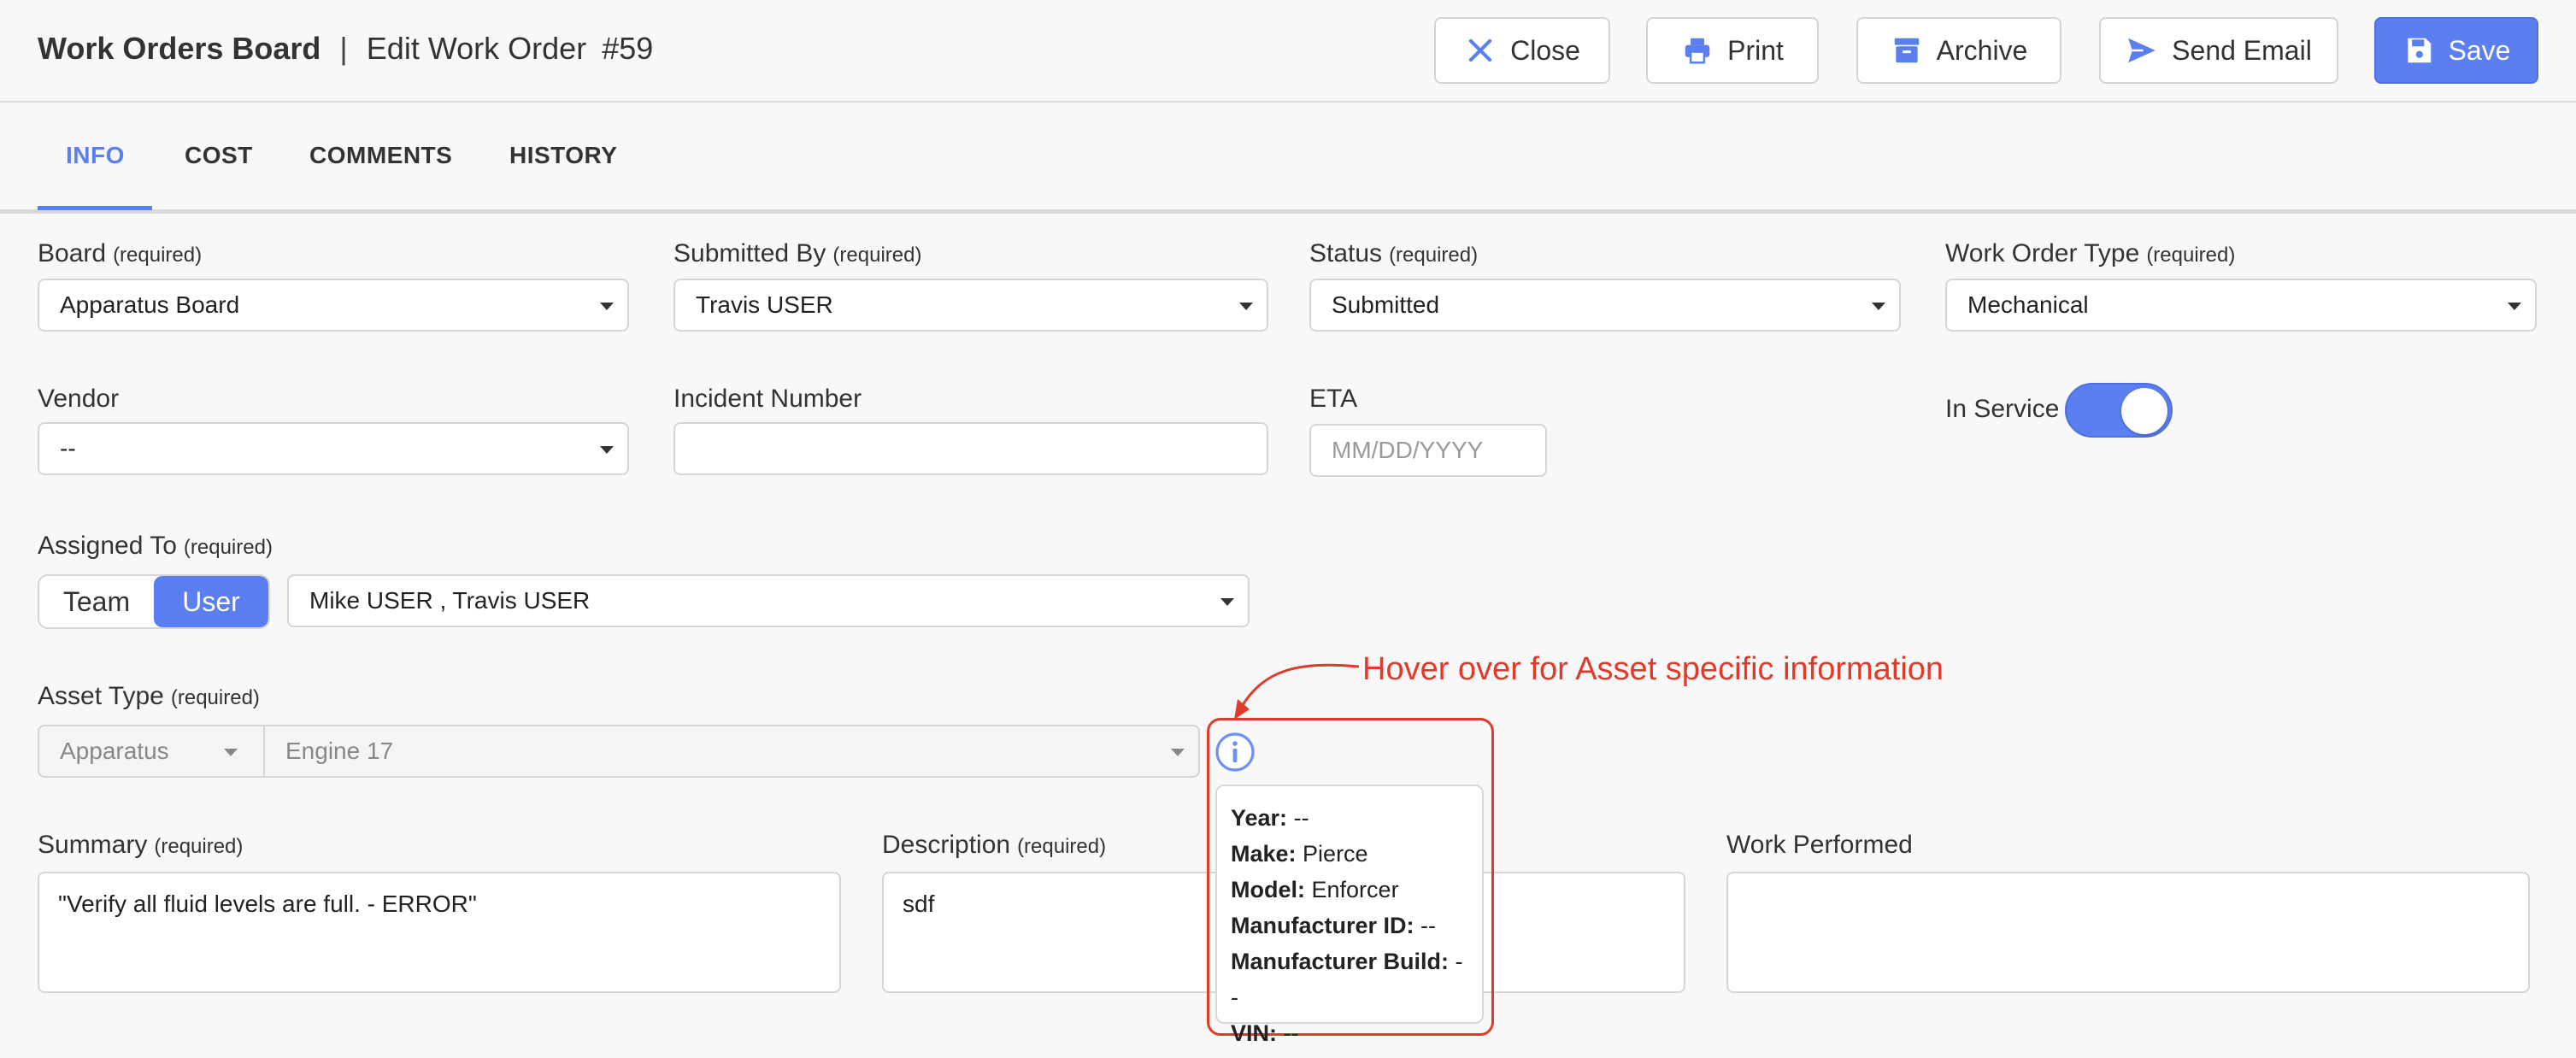 This screenshot has width=2576, height=1058. Describe the element at coordinates (149, 696) in the screenshot. I see `asset-type-label: Asset Type (required)` at that location.